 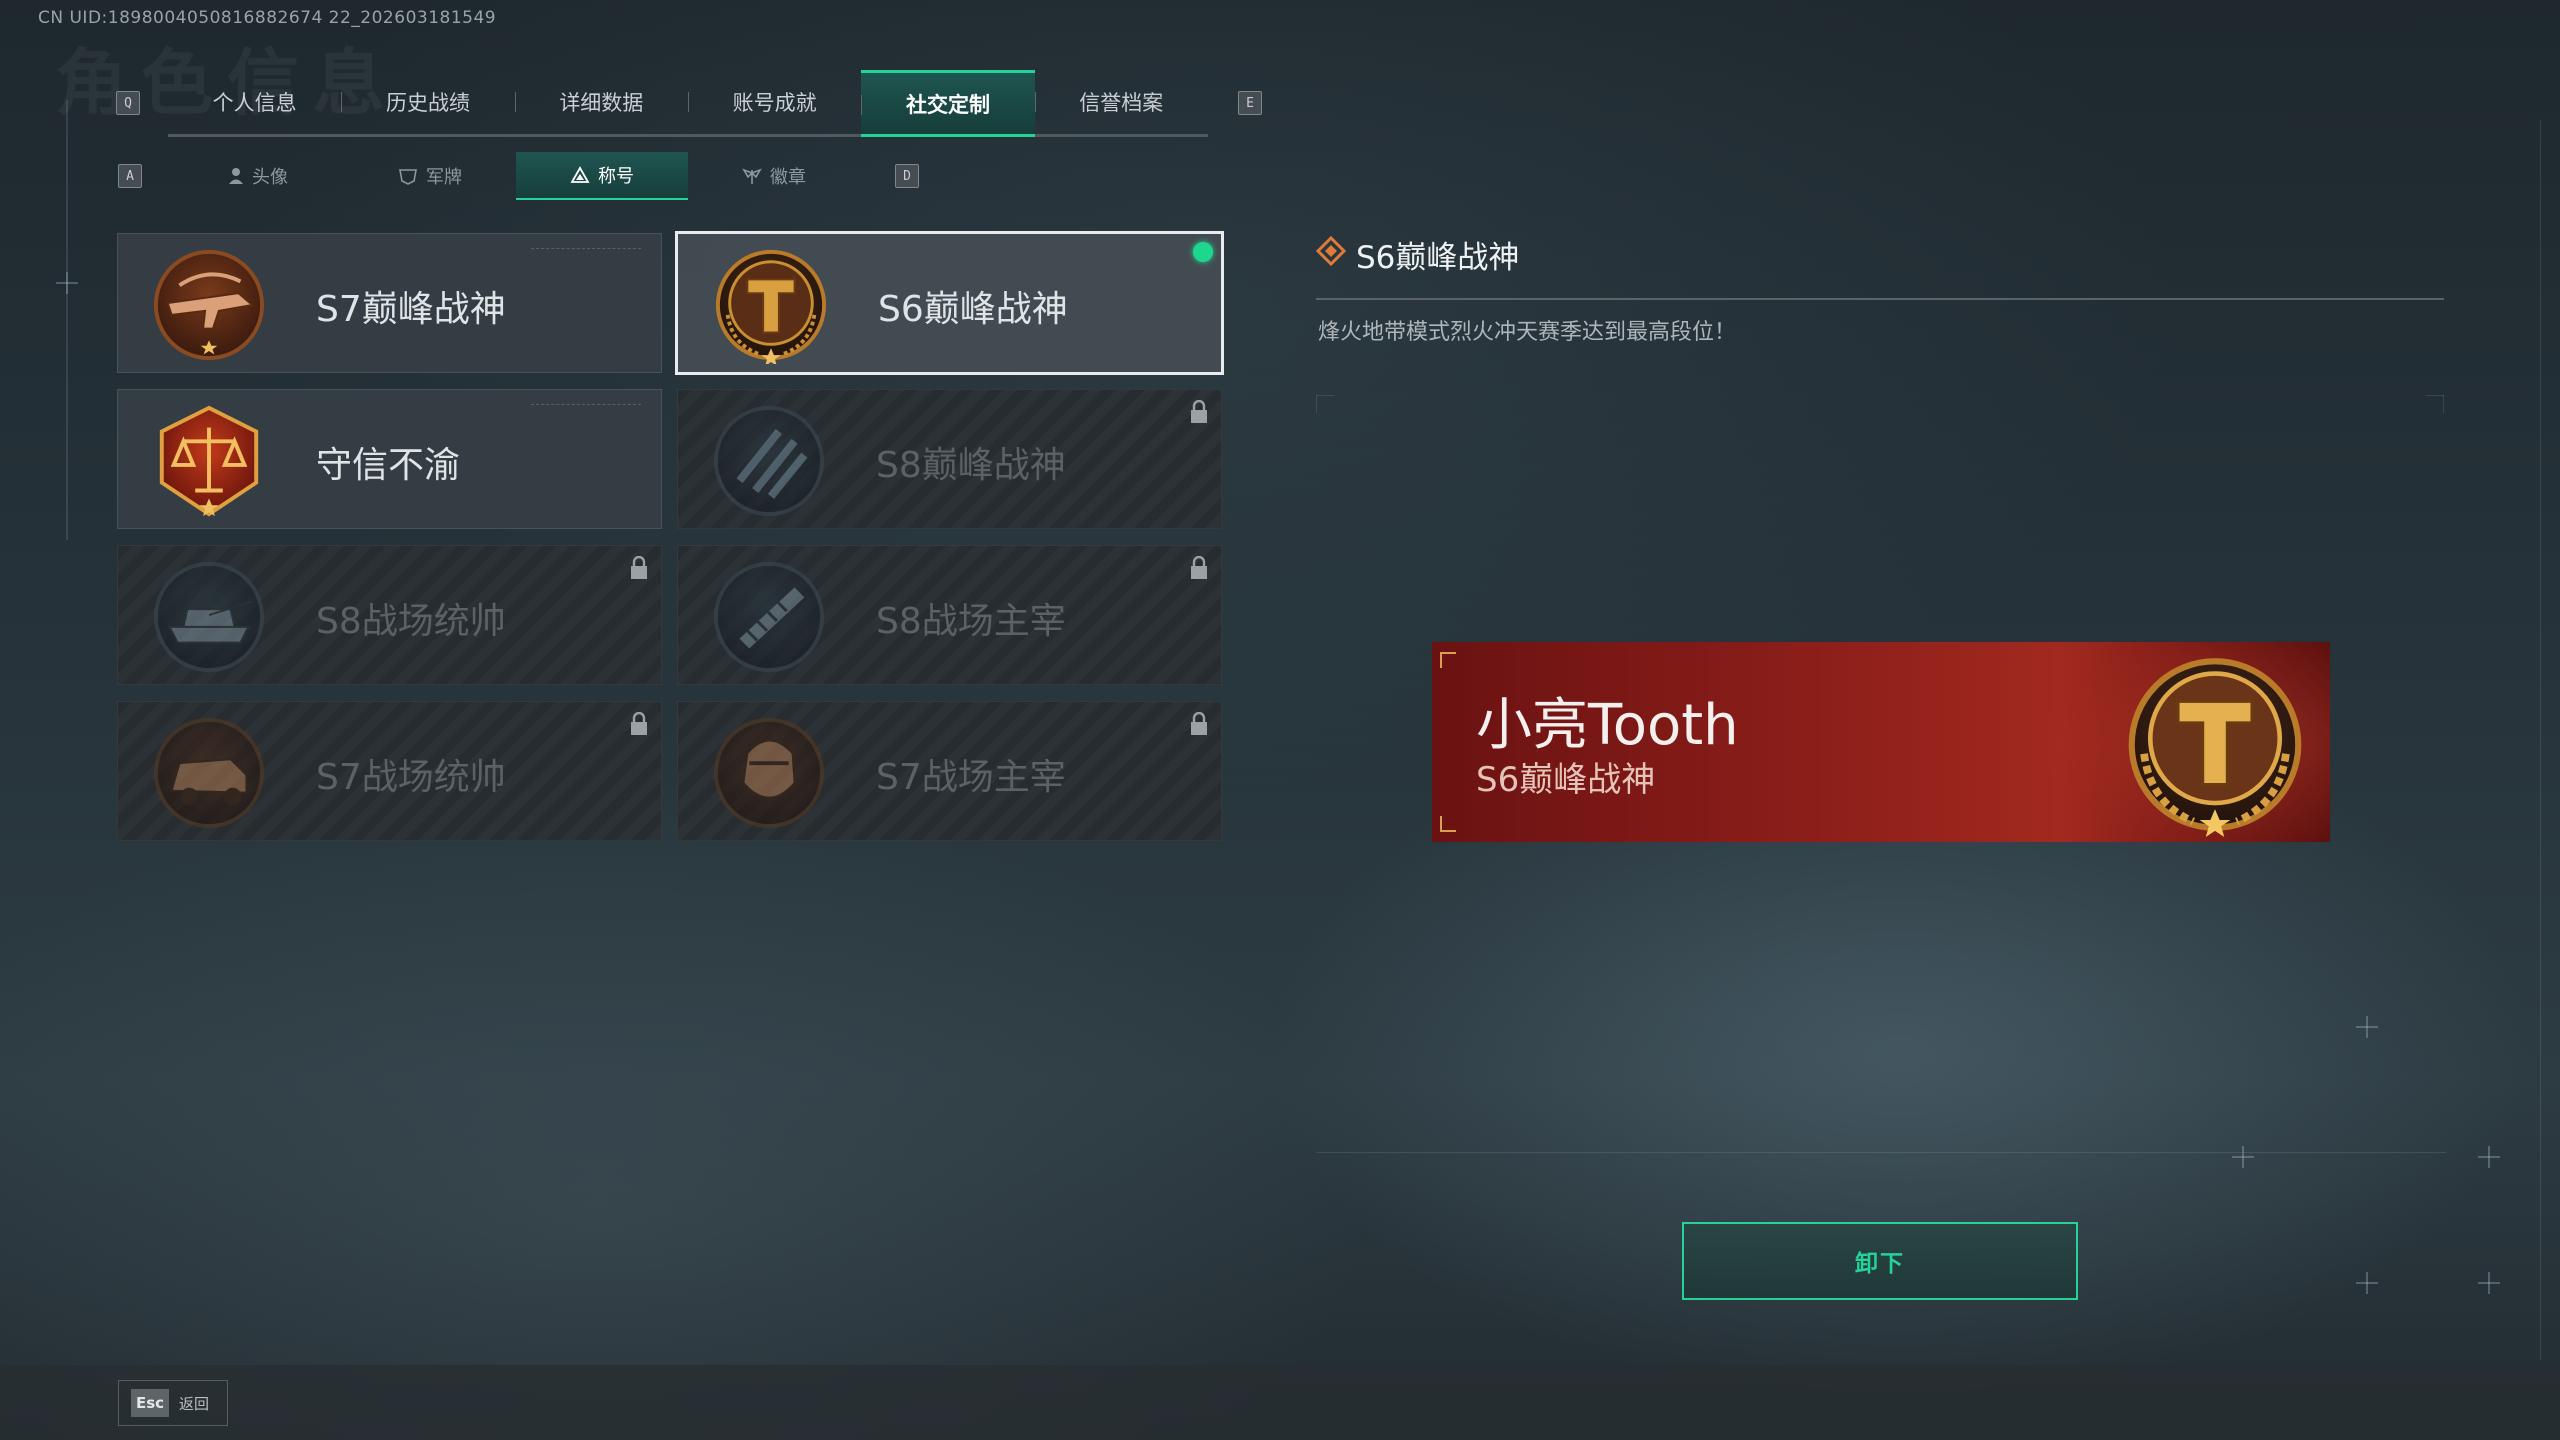 I want to click on sub-tab-bar: 头像 军牌 称号 徽章, so click(x=517, y=176).